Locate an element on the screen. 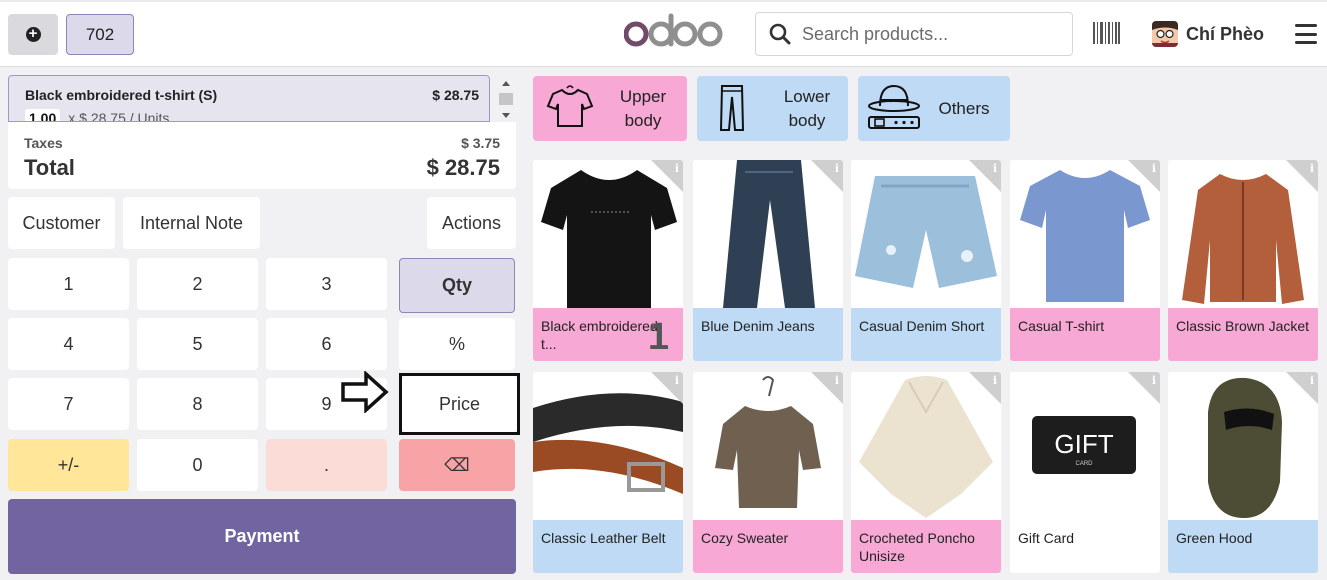 This screenshot has height=580, width=1327. qty-mode-button: Qty is located at coordinates (457, 285).